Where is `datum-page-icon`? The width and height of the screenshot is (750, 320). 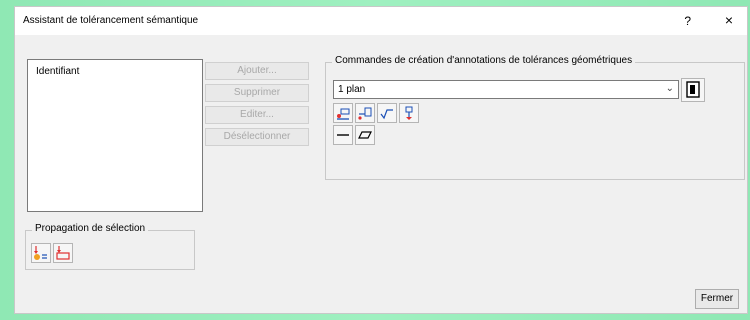 datum-page-icon is located at coordinates (693, 89).